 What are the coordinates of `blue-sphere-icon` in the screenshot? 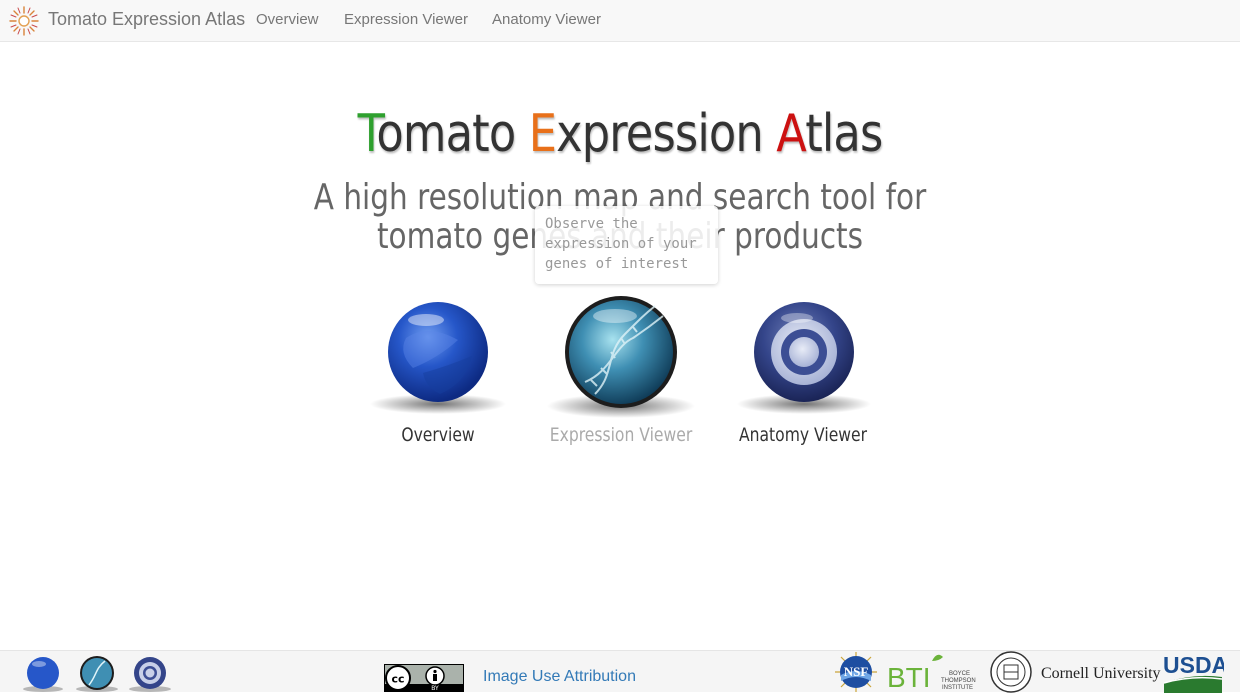 It's located at (438, 358).